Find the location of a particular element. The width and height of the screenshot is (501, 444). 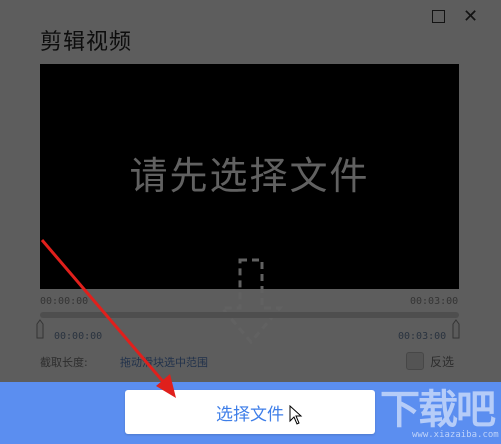

dashed-down-arrow-icon is located at coordinates (251, 301).